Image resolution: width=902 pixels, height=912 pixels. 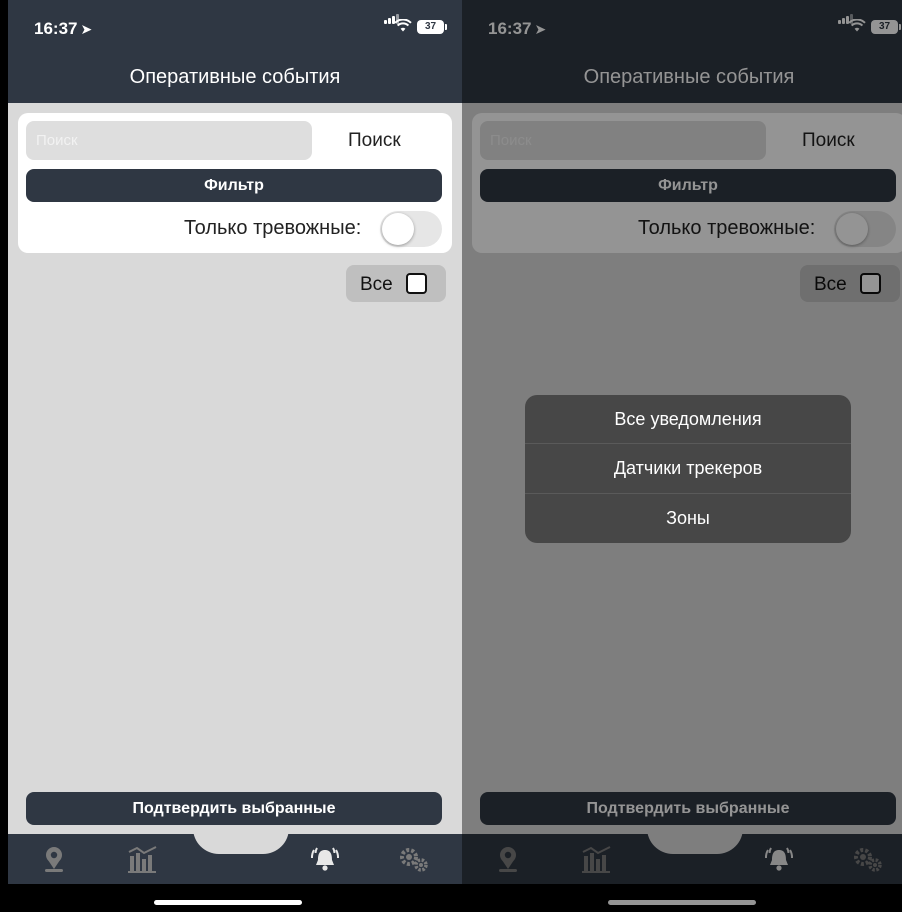 I want to click on tab-alarms, so click(x=324, y=859).